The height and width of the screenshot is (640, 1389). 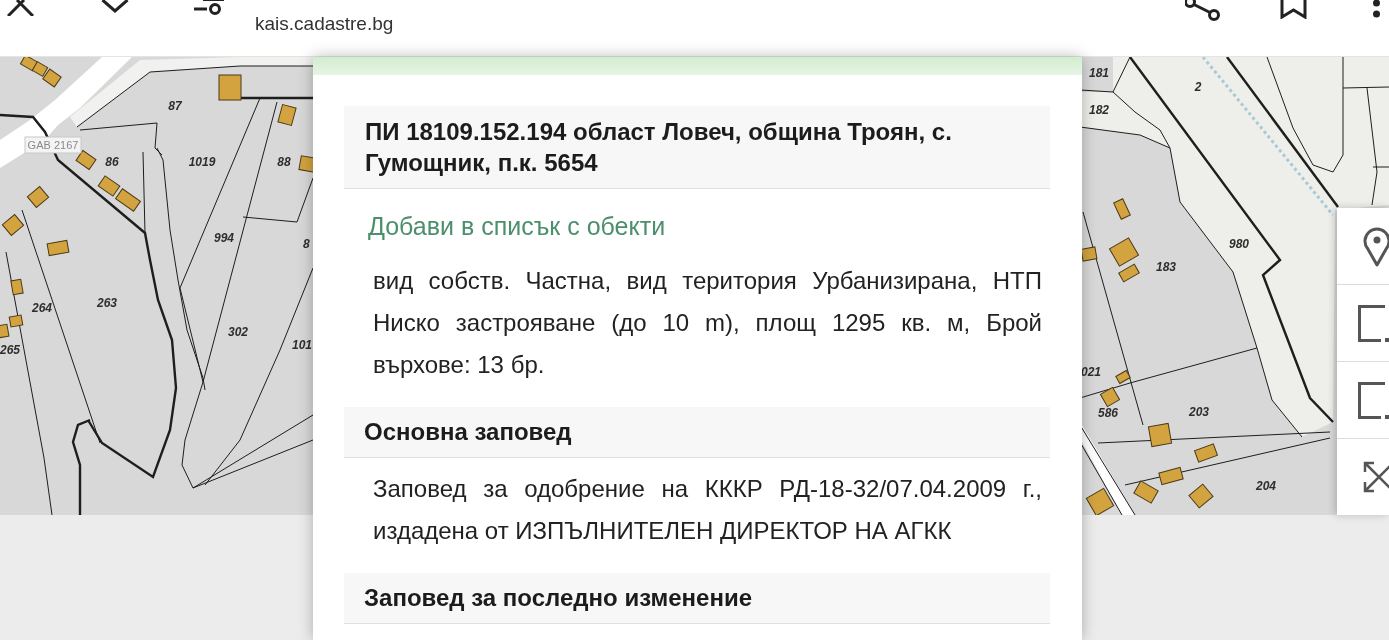 I want to click on add-to-list-link: Добави в списък с обекти, so click(x=517, y=226).